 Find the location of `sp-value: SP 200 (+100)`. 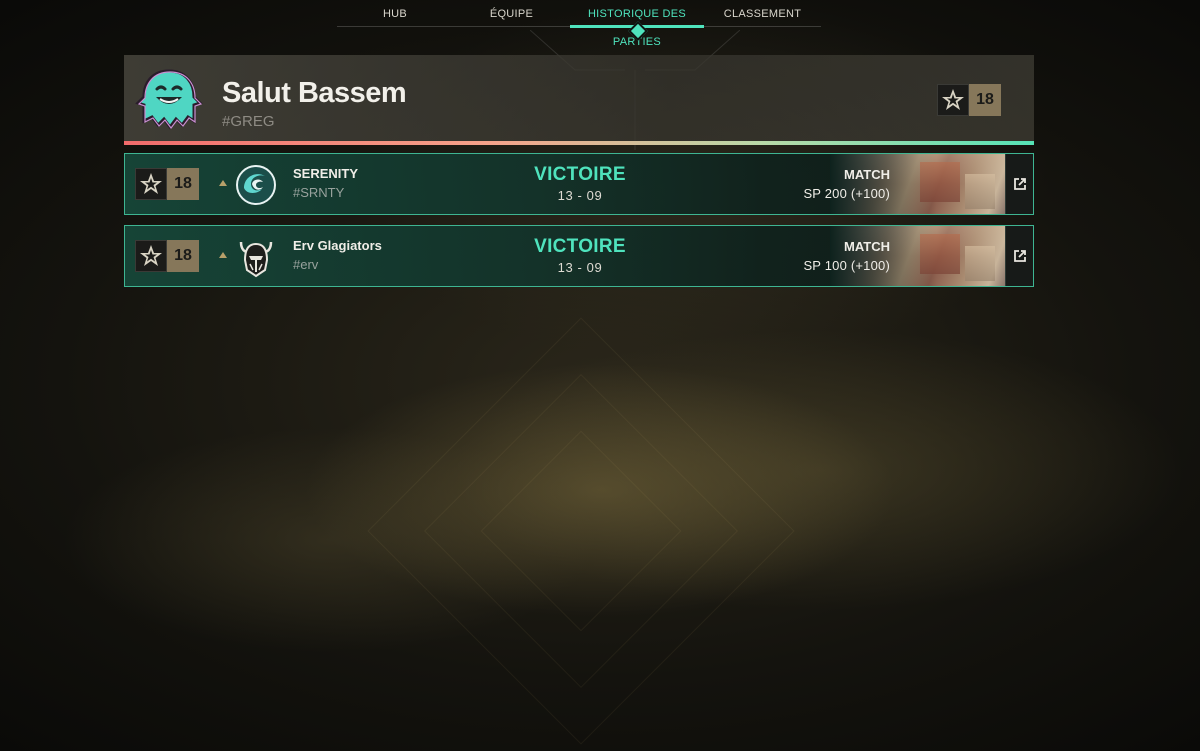

sp-value: SP 200 (+100) is located at coordinates (846, 193).